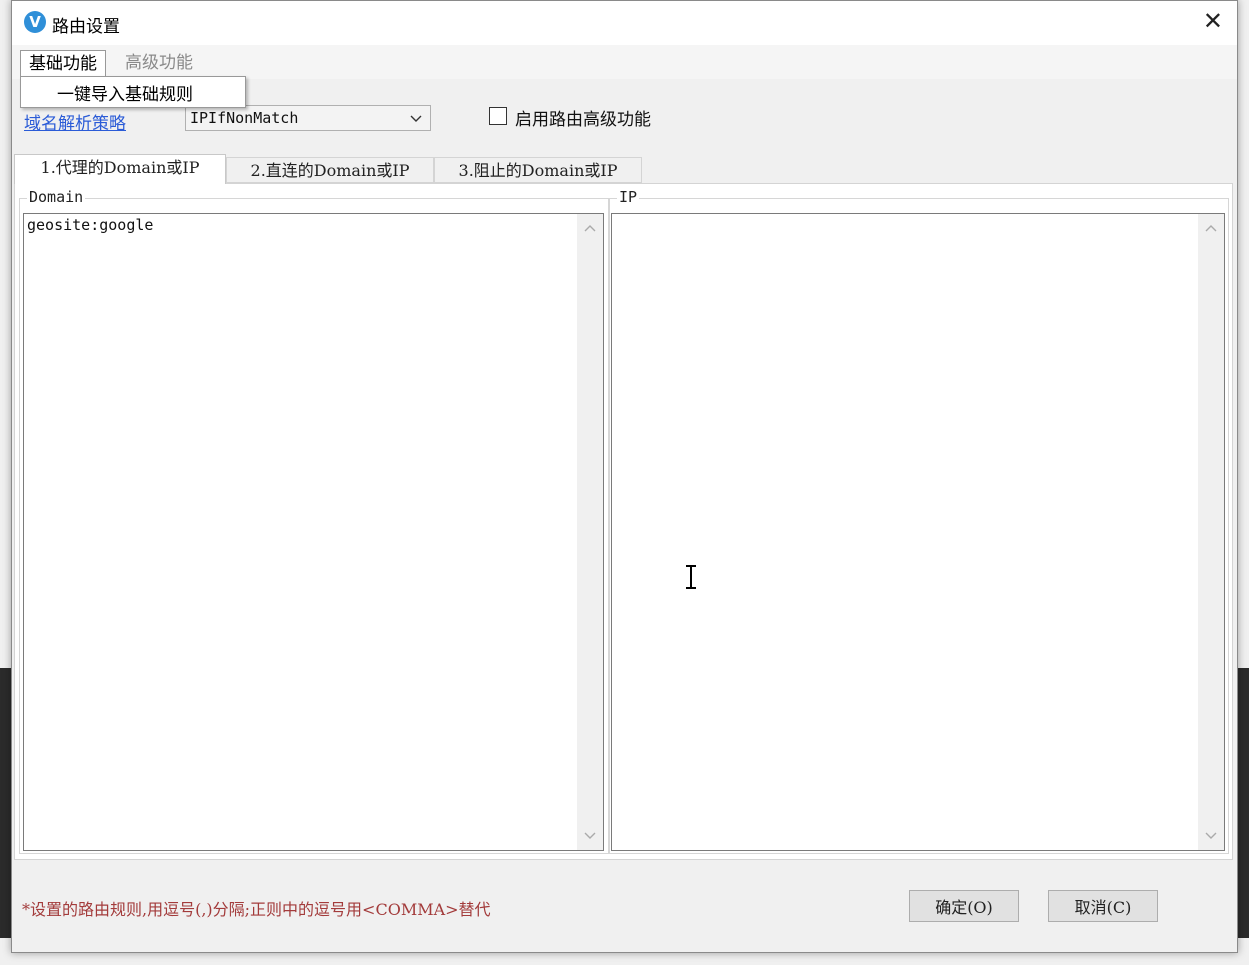 The image size is (1249, 965). Describe the element at coordinates (159, 63) in the screenshot. I see `menu-advanced-features: 高级功能` at that location.